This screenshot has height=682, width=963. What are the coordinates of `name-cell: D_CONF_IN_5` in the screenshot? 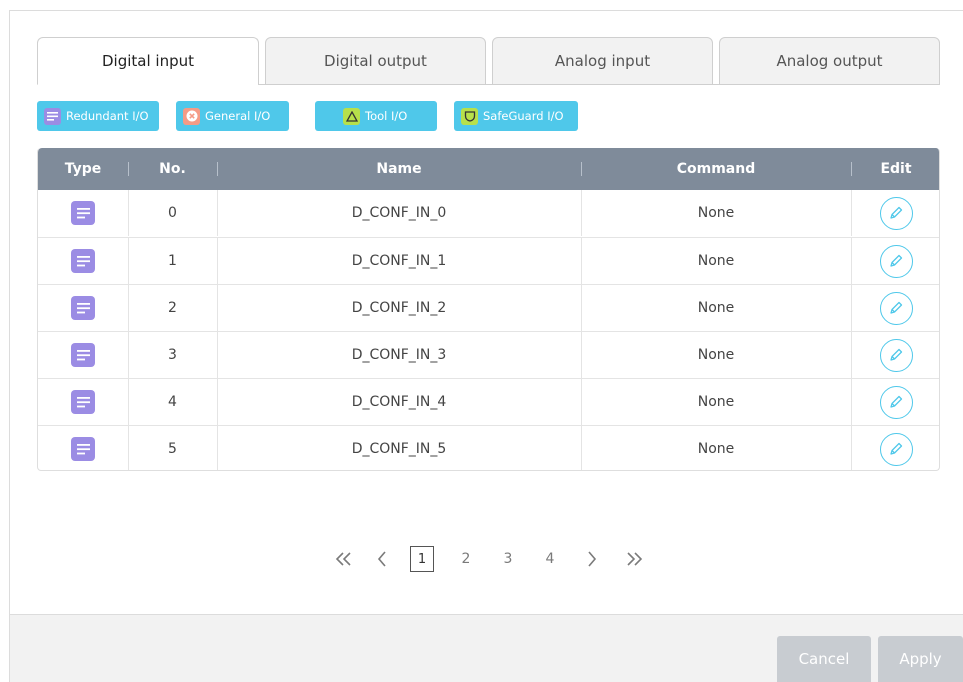 It's located at (399, 449).